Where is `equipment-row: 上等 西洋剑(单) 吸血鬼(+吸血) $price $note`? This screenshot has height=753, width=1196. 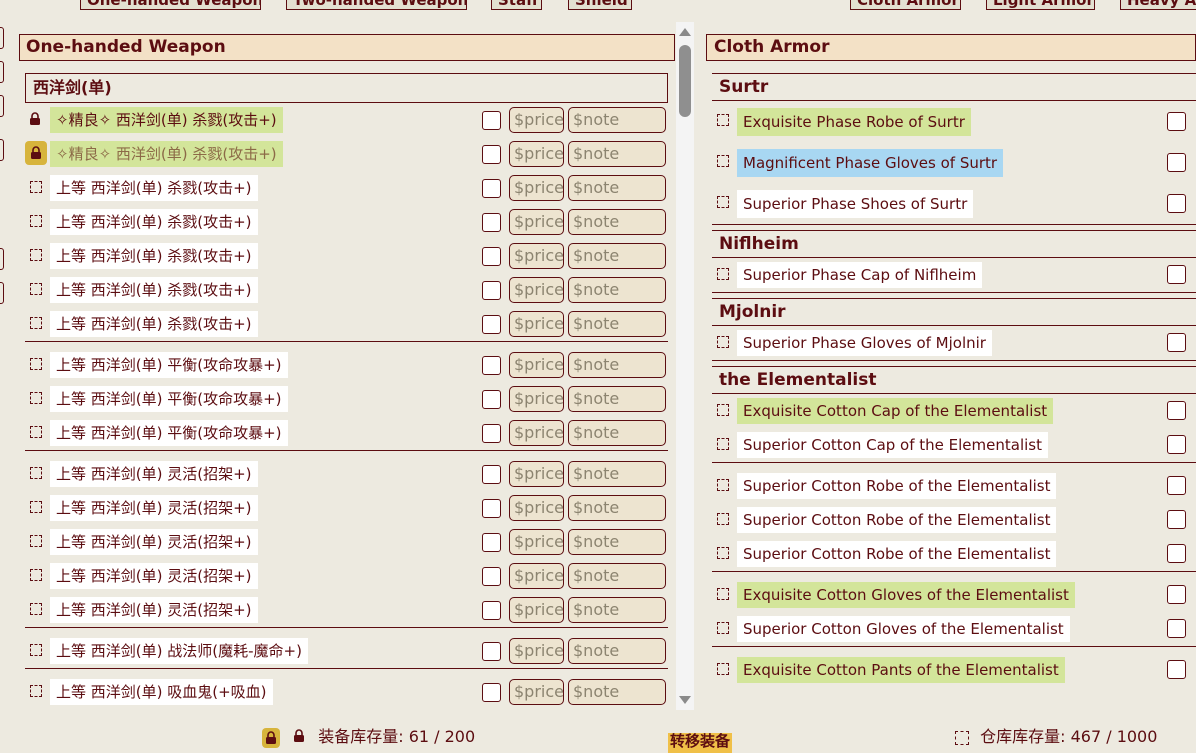
equipment-row: 上等 西洋剑(单) 吸血鬼(+吸血) $price $note is located at coordinates (346, 692).